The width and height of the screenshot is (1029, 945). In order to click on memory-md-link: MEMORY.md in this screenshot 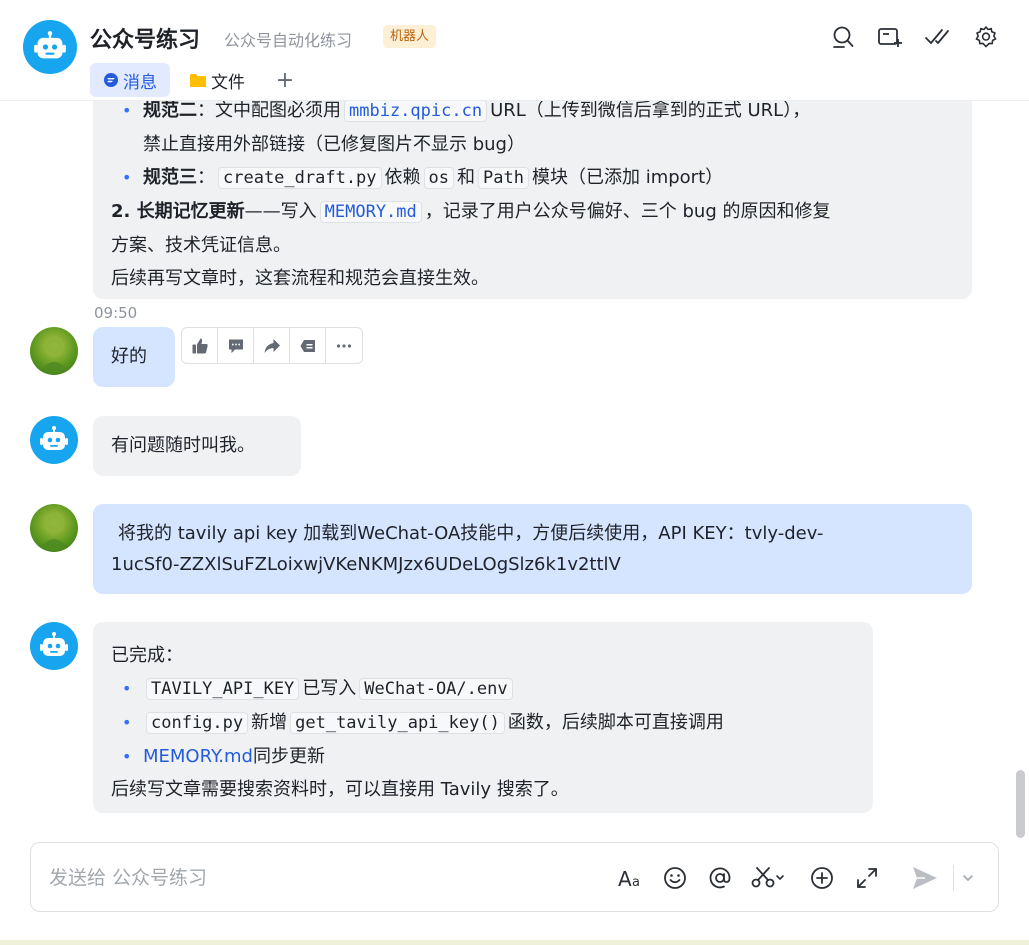, I will do `click(198, 756)`.